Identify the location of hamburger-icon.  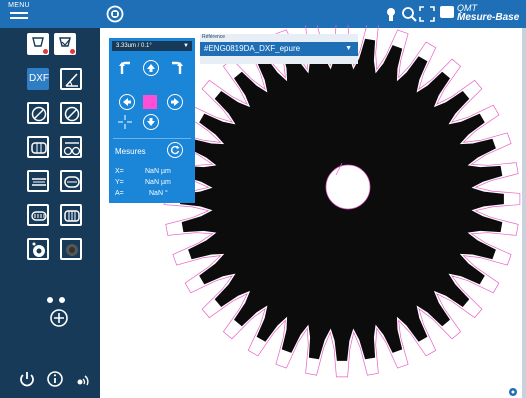
(19, 17).